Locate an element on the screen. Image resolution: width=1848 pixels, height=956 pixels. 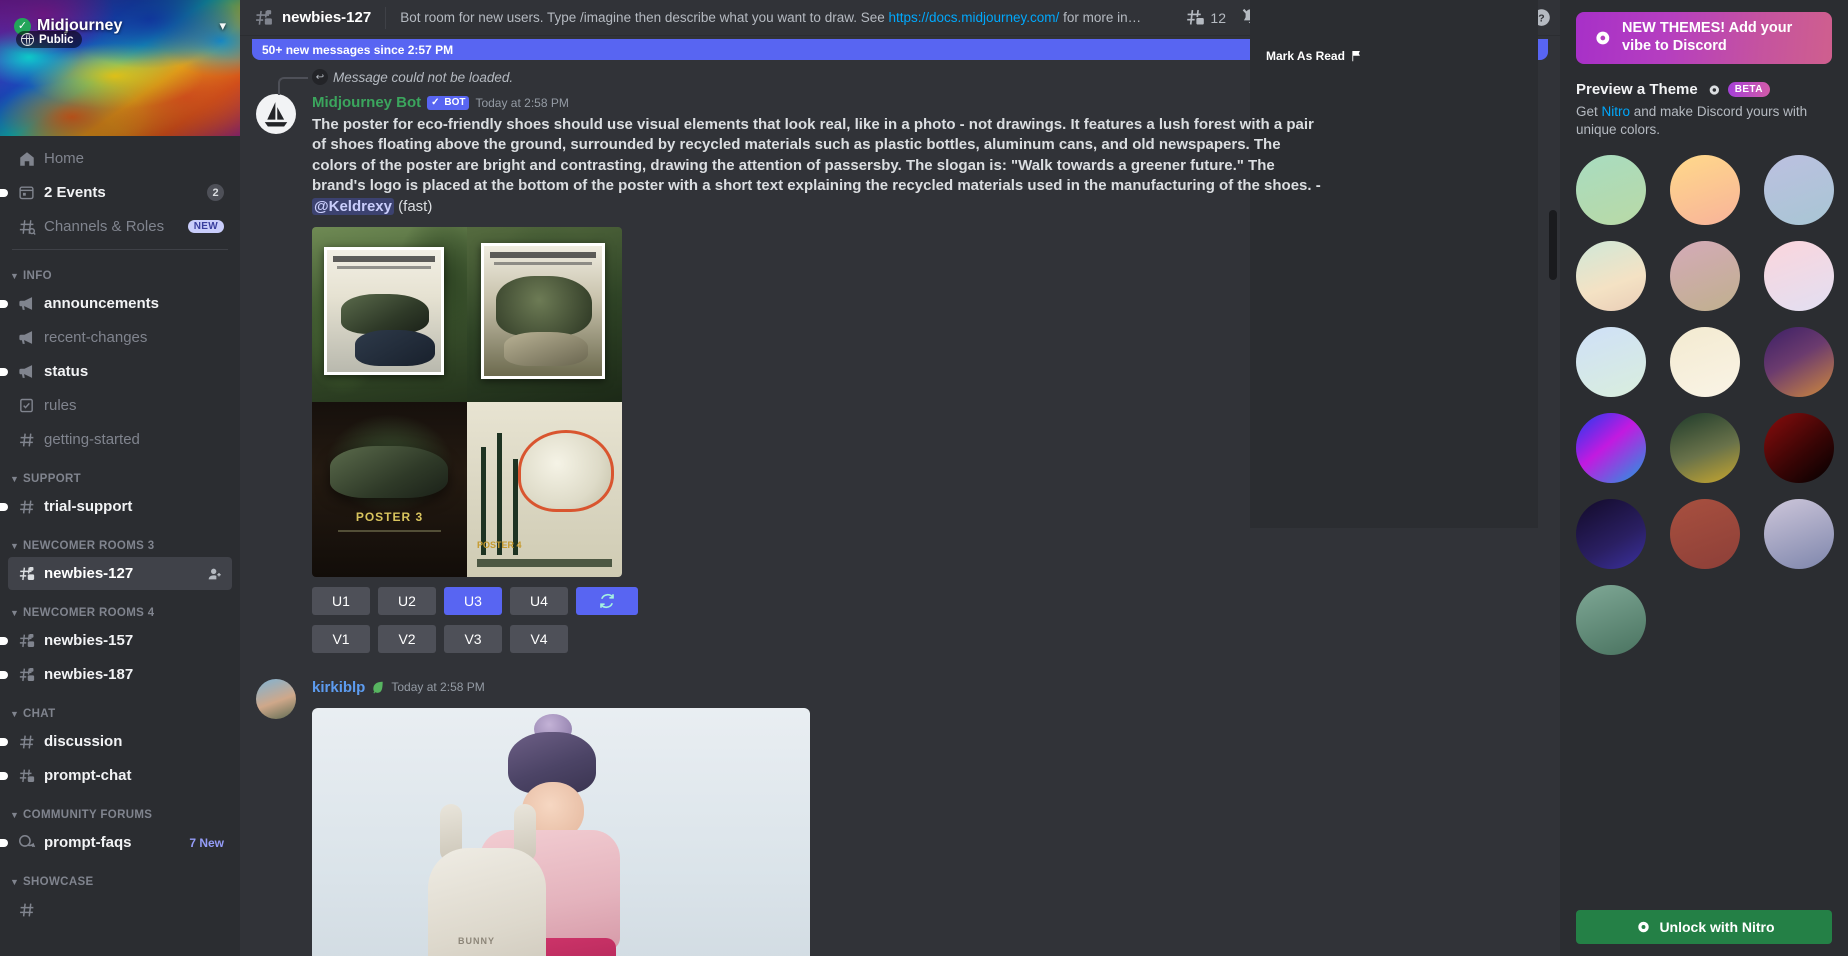
variation-v2-button: V2 is located at coordinates (407, 638).